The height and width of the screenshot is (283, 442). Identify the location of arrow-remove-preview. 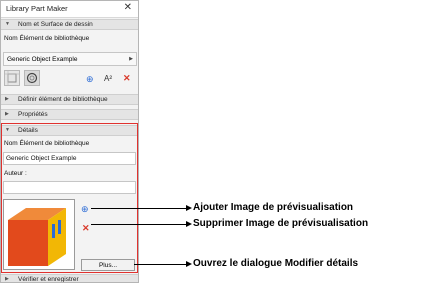
(139, 224).